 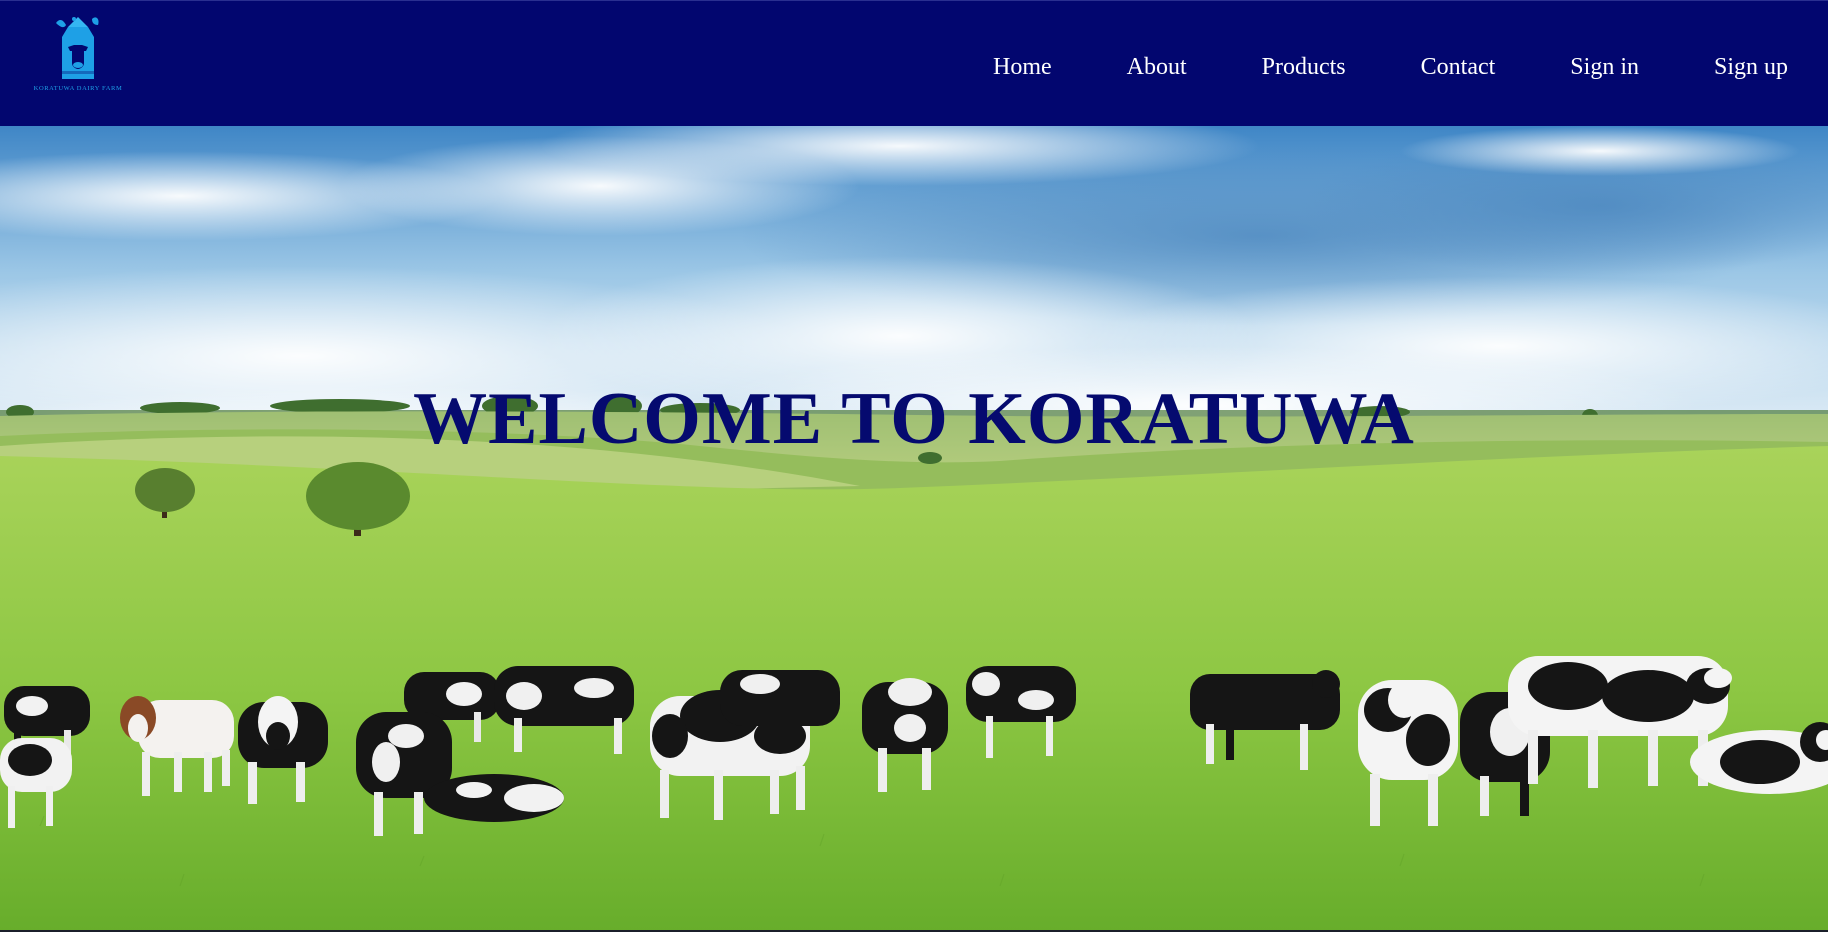 I want to click on milk-carton-cow-icon, so click(x=77, y=48).